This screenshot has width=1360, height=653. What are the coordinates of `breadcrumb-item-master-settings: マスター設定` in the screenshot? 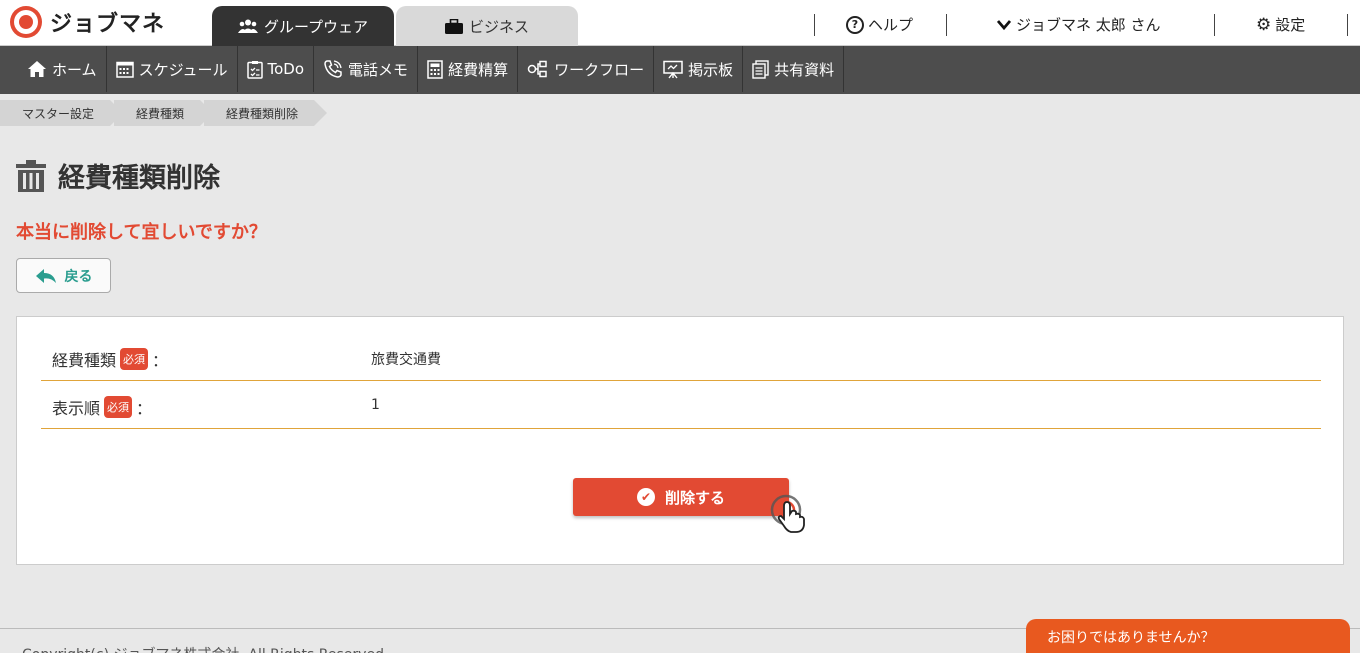 It's located at (62, 113).